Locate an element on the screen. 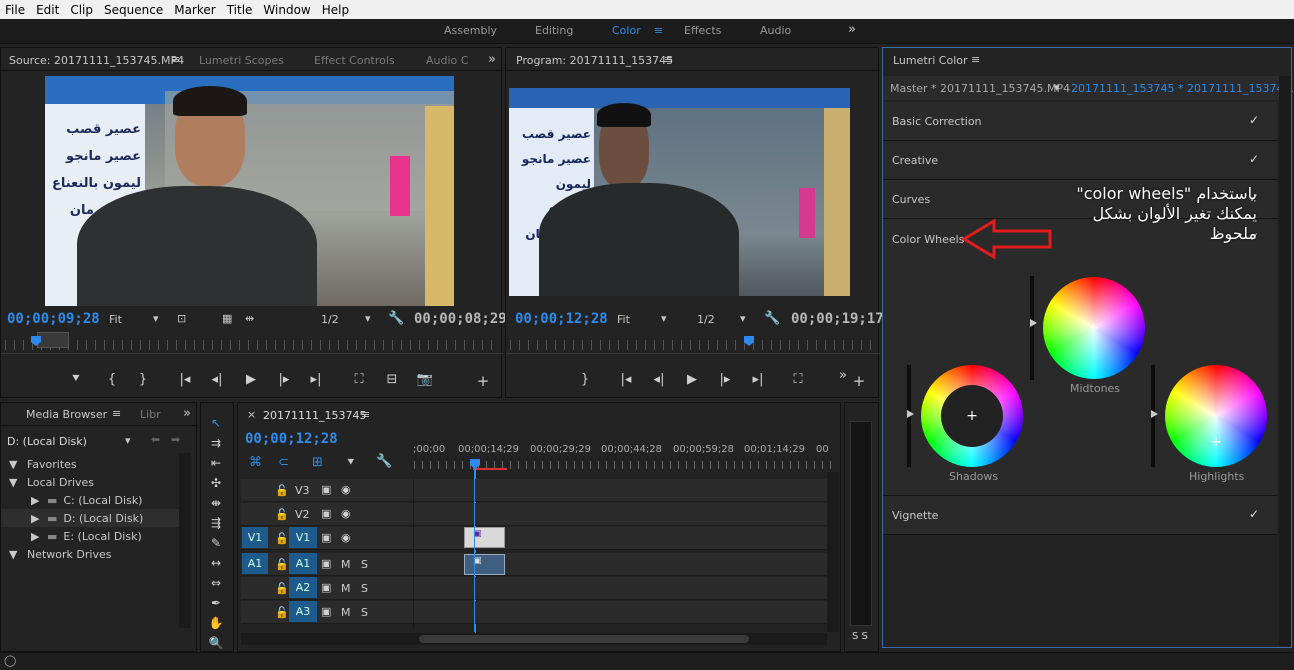 The width and height of the screenshot is (1294, 670). menu-clip: Clip is located at coordinates (82, 10).